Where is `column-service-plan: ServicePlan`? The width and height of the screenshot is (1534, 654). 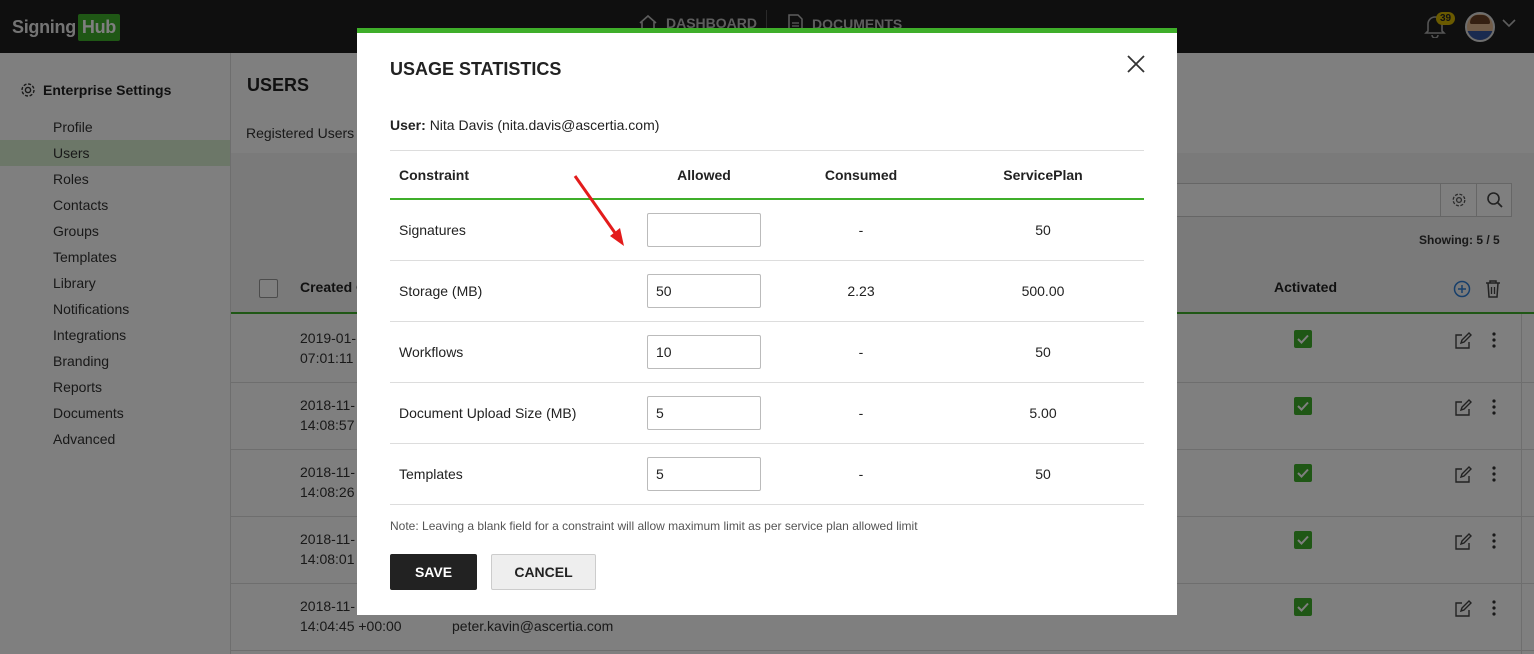
column-service-plan: ServicePlan is located at coordinates (1043, 175).